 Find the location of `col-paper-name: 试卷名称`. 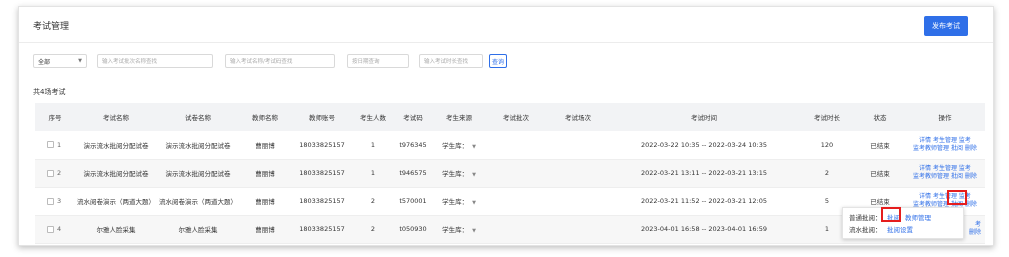

col-paper-name: 试卷名称 is located at coordinates (198, 118).